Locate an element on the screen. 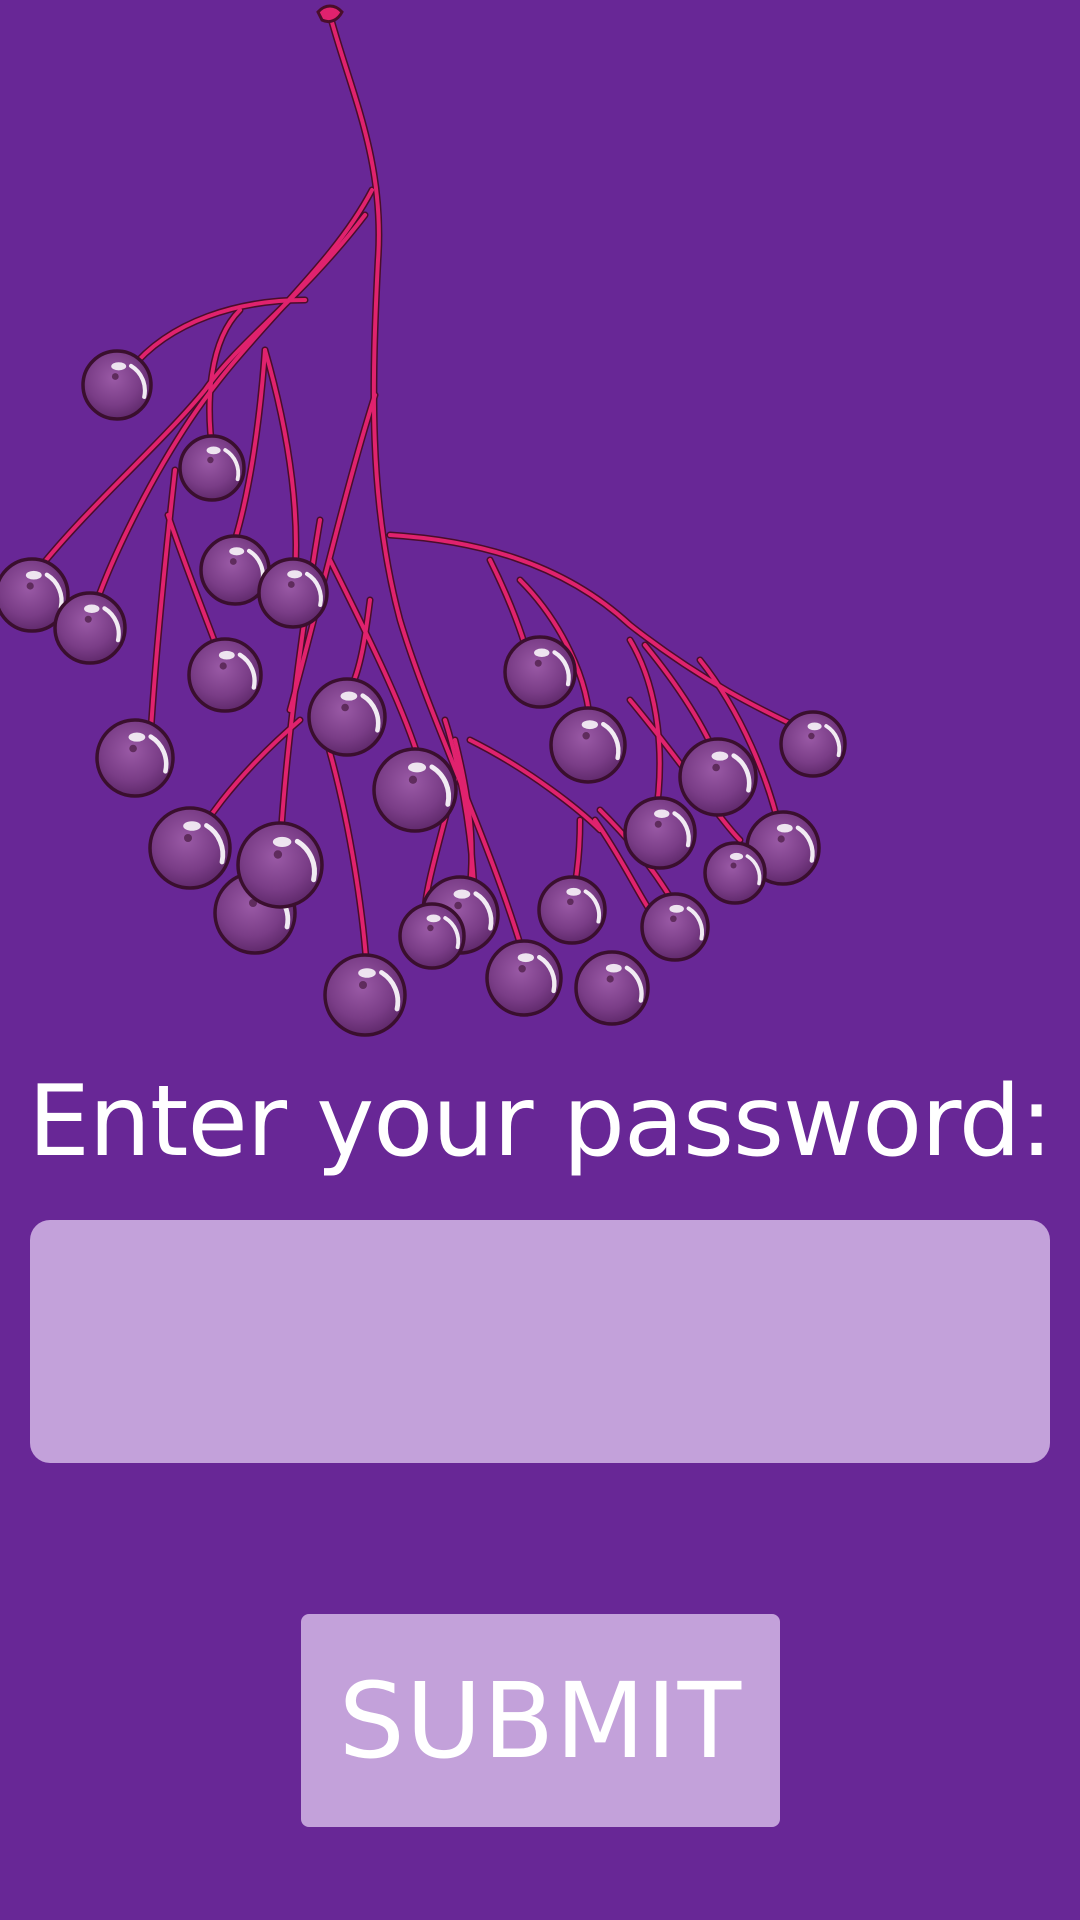 The width and height of the screenshot is (1080, 1920). password-prompt: Enter your password: is located at coordinates (540, 1122).